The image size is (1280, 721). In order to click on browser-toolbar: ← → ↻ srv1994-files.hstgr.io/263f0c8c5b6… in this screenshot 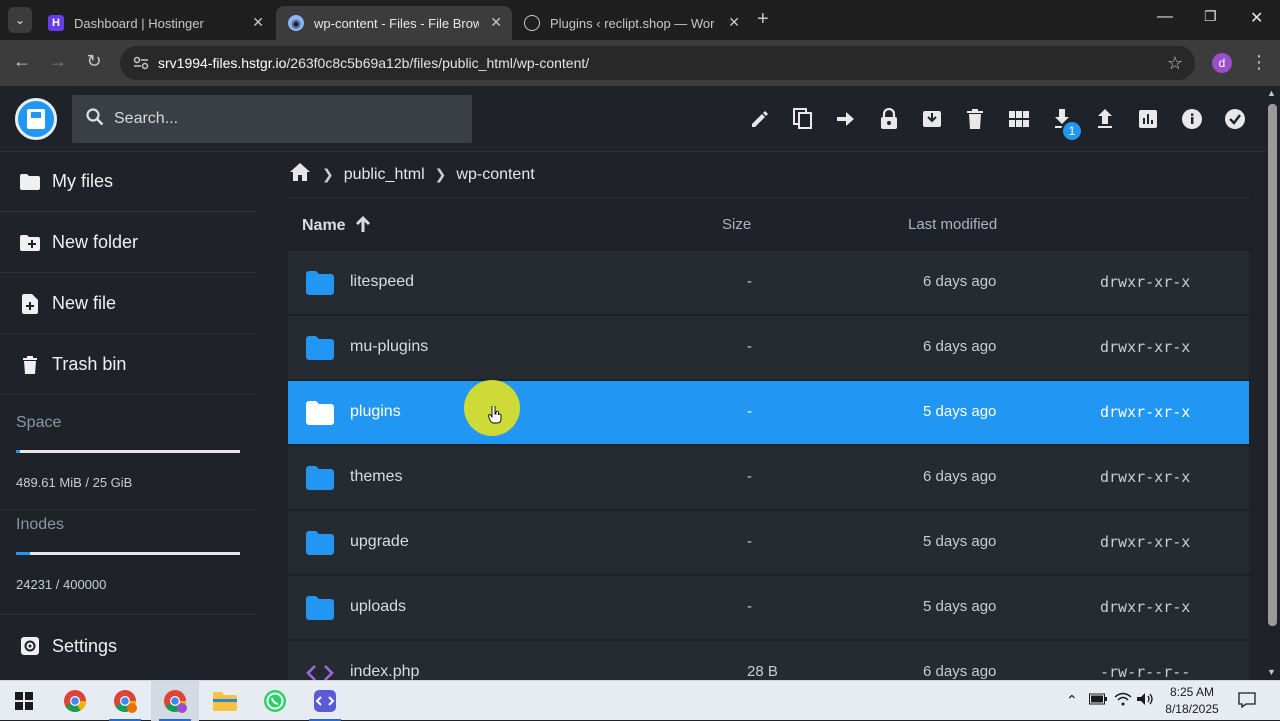, I will do `click(640, 63)`.